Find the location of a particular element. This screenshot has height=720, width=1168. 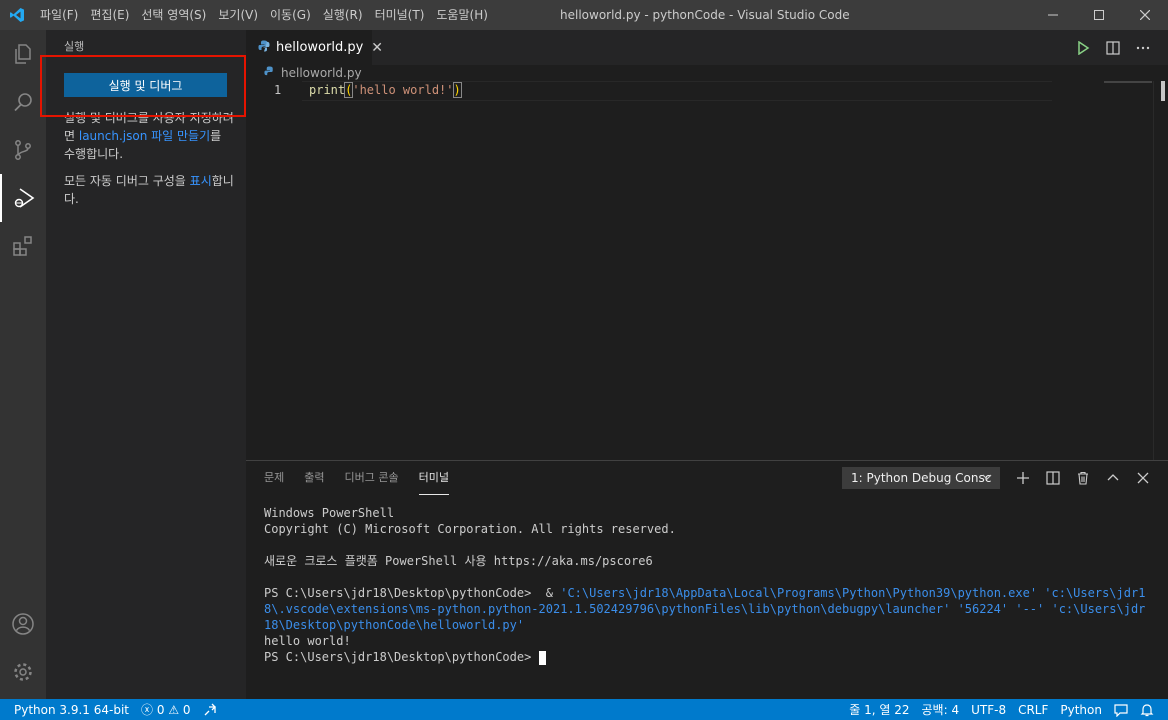

tab-problems: 문제 is located at coordinates (274, 478).